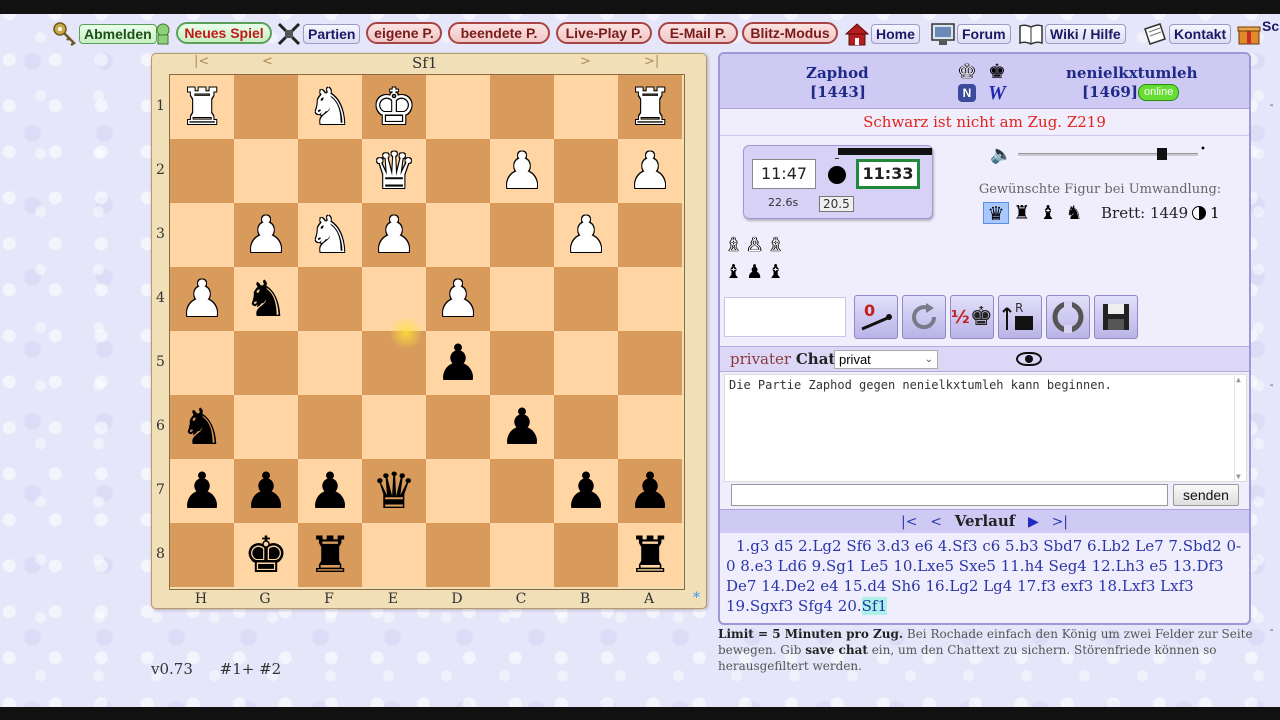  I want to click on promo-rook-icon: ♜, so click(1022, 213).